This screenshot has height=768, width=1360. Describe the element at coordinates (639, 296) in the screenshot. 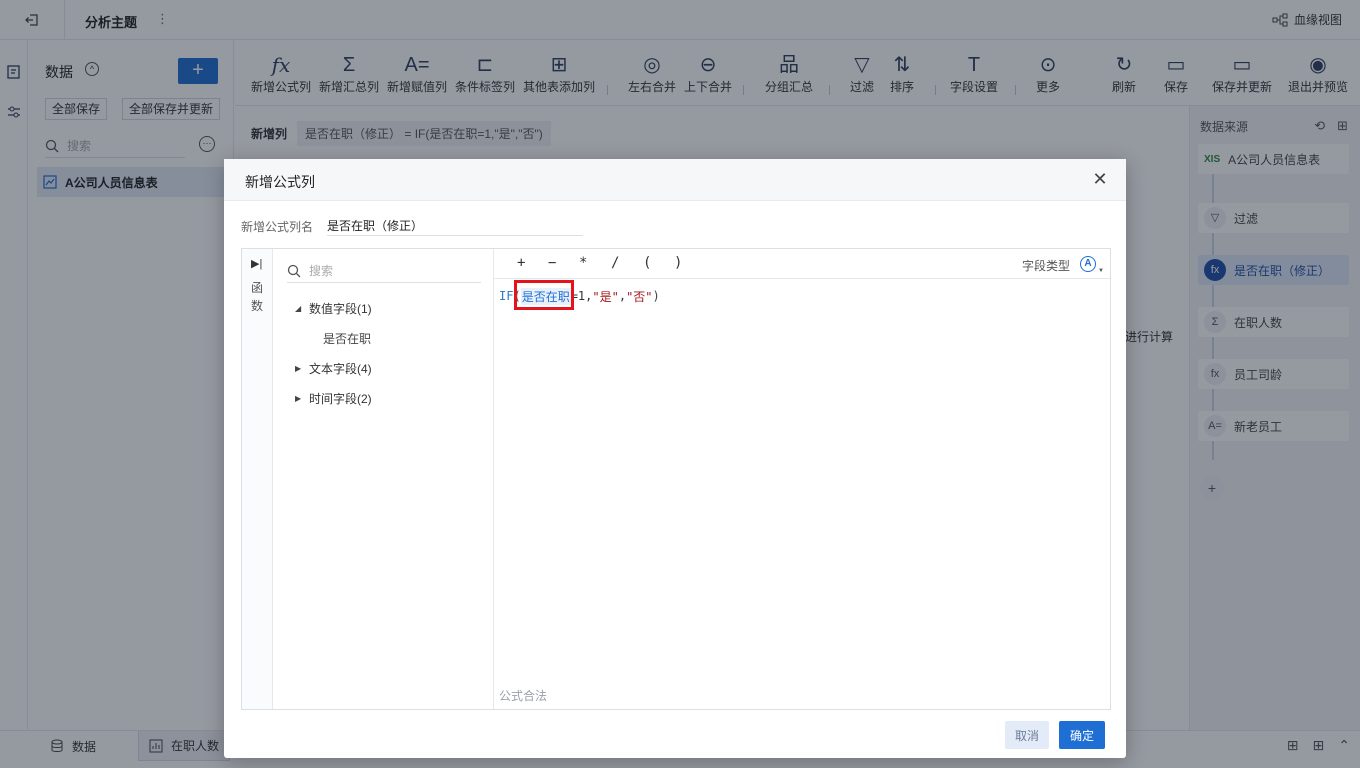

I see `code-string: "否"` at that location.